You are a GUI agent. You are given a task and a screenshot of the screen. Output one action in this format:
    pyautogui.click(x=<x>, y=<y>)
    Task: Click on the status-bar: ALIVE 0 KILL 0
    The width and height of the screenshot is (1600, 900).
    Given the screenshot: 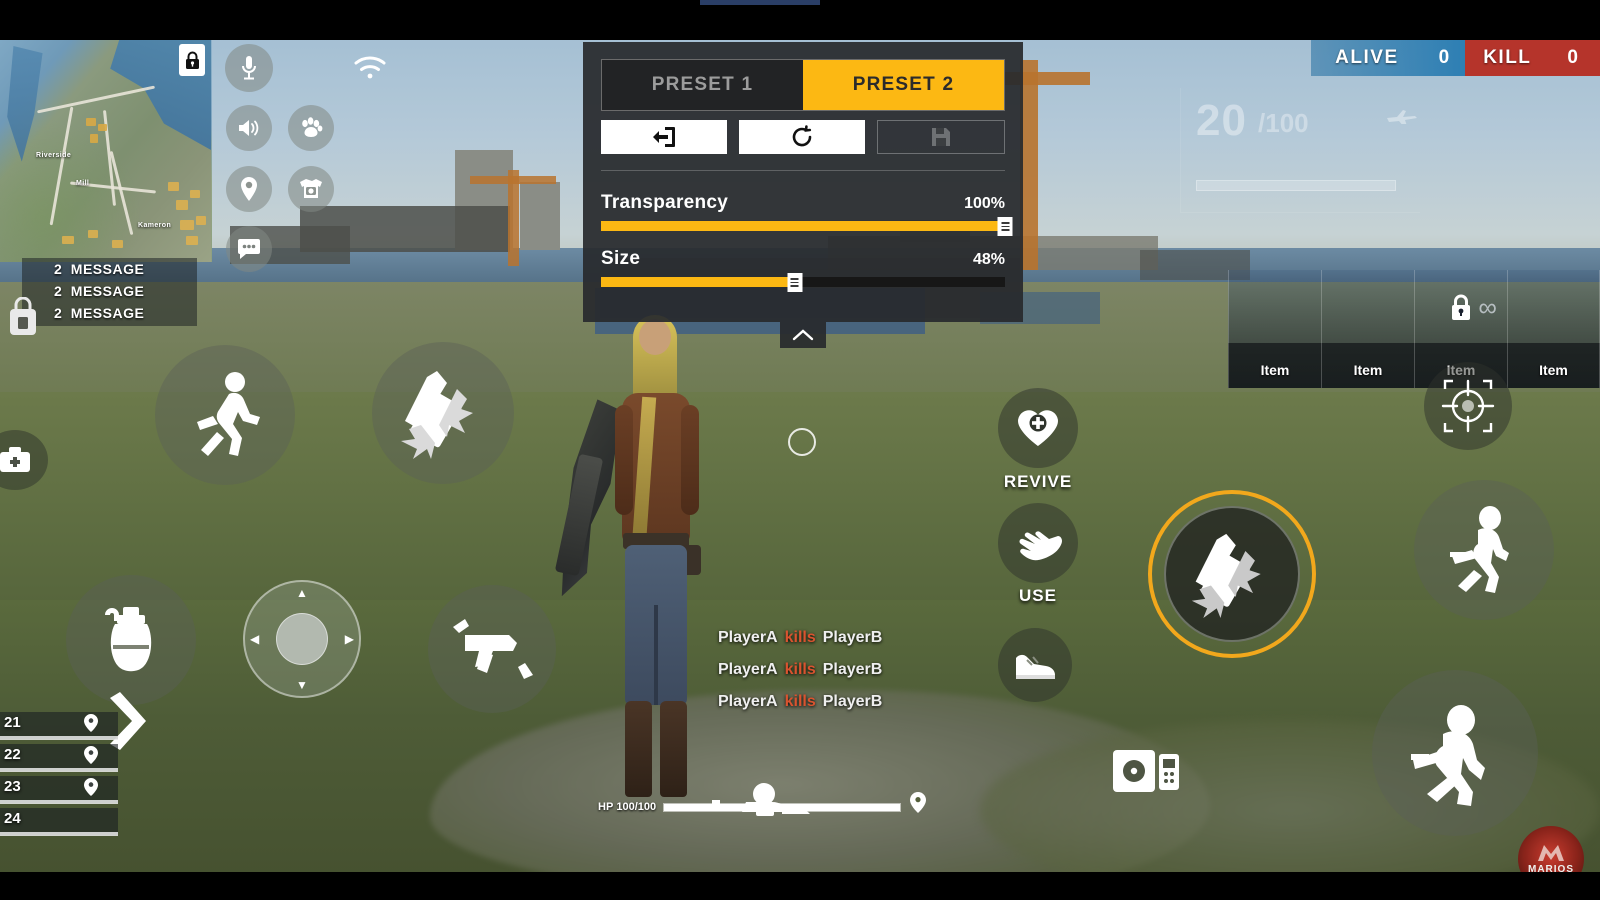 What is the action you would take?
    pyautogui.click(x=1455, y=58)
    